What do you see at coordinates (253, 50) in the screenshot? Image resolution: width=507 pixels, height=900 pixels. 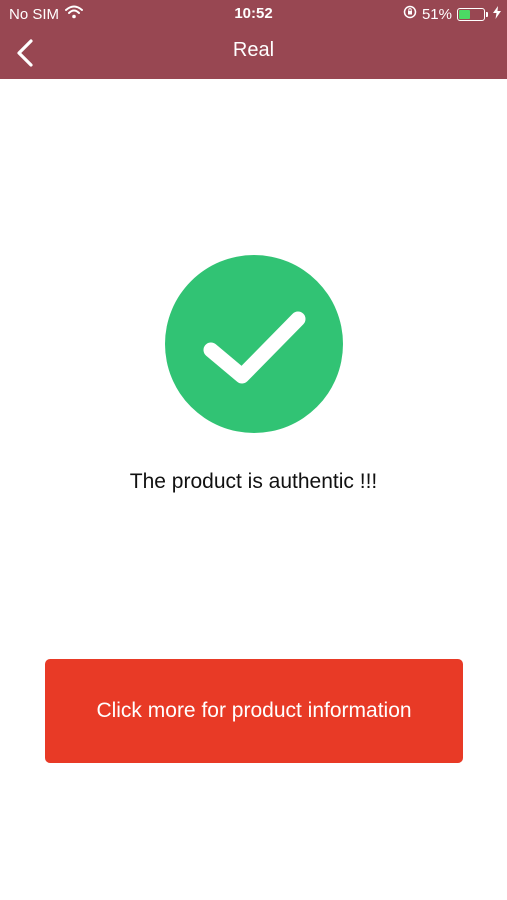 I see `page-title: Real` at bounding box center [253, 50].